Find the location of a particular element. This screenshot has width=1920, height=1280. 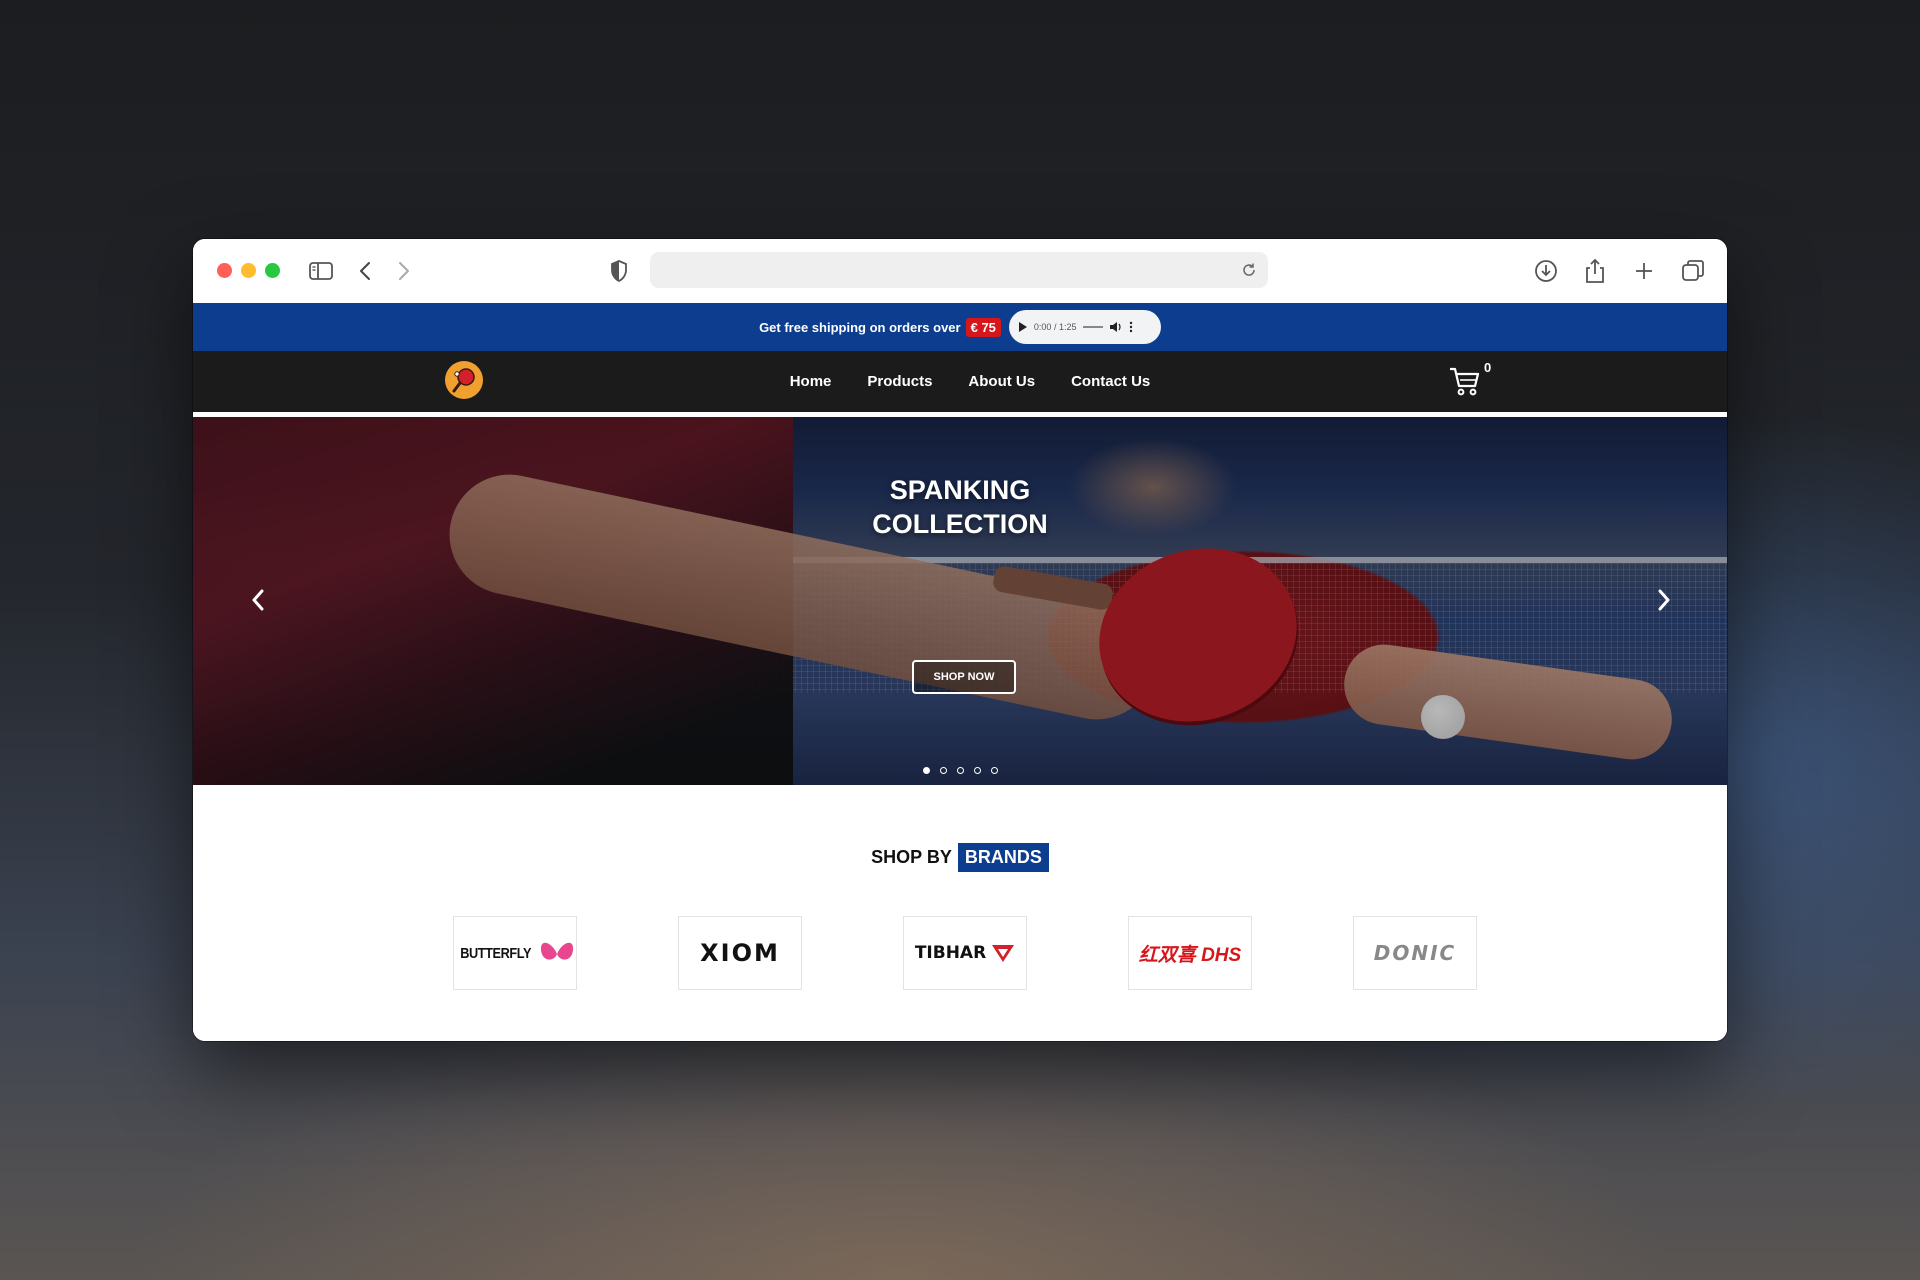

reload-icon is located at coordinates (1249, 270).